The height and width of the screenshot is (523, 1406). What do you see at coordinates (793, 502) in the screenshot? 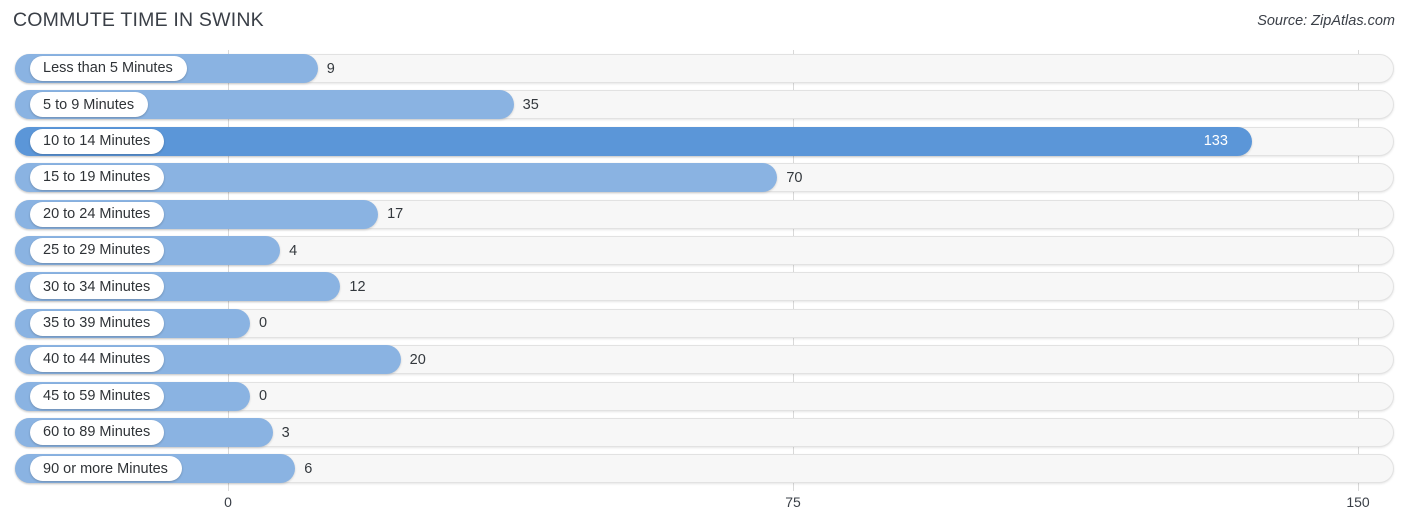
I see `axis-tick-label: 75` at bounding box center [793, 502].